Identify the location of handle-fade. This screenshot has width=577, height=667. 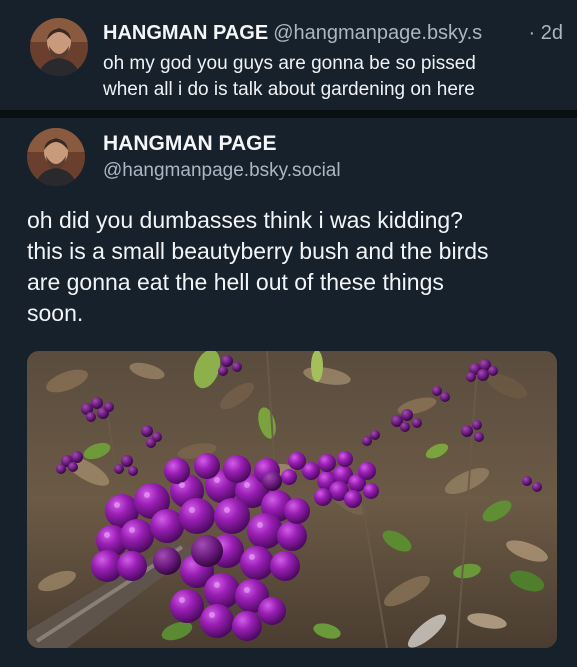
(514, 33).